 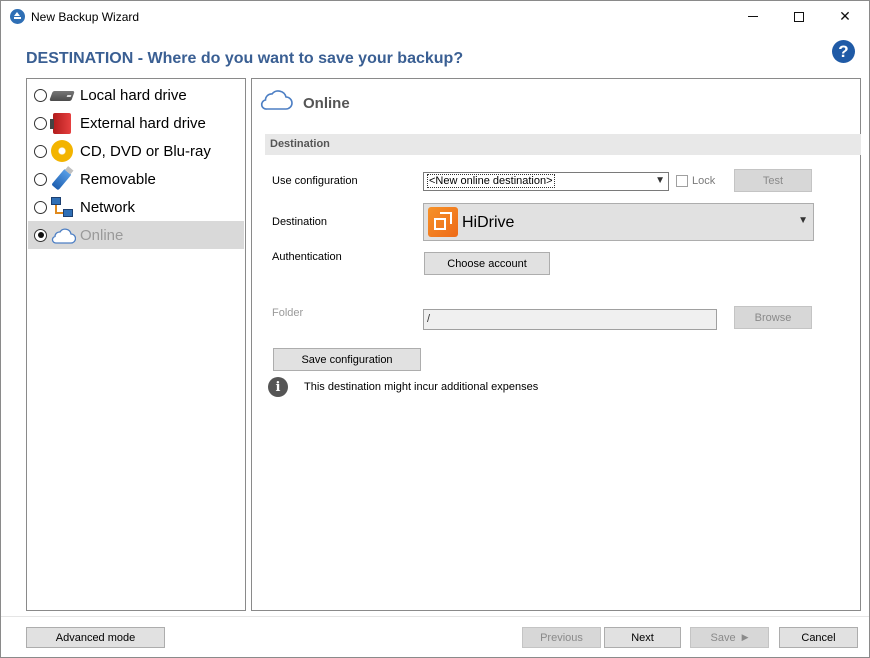 What do you see at coordinates (488, 222) in the screenshot?
I see `destination-value: HiDrive` at bounding box center [488, 222].